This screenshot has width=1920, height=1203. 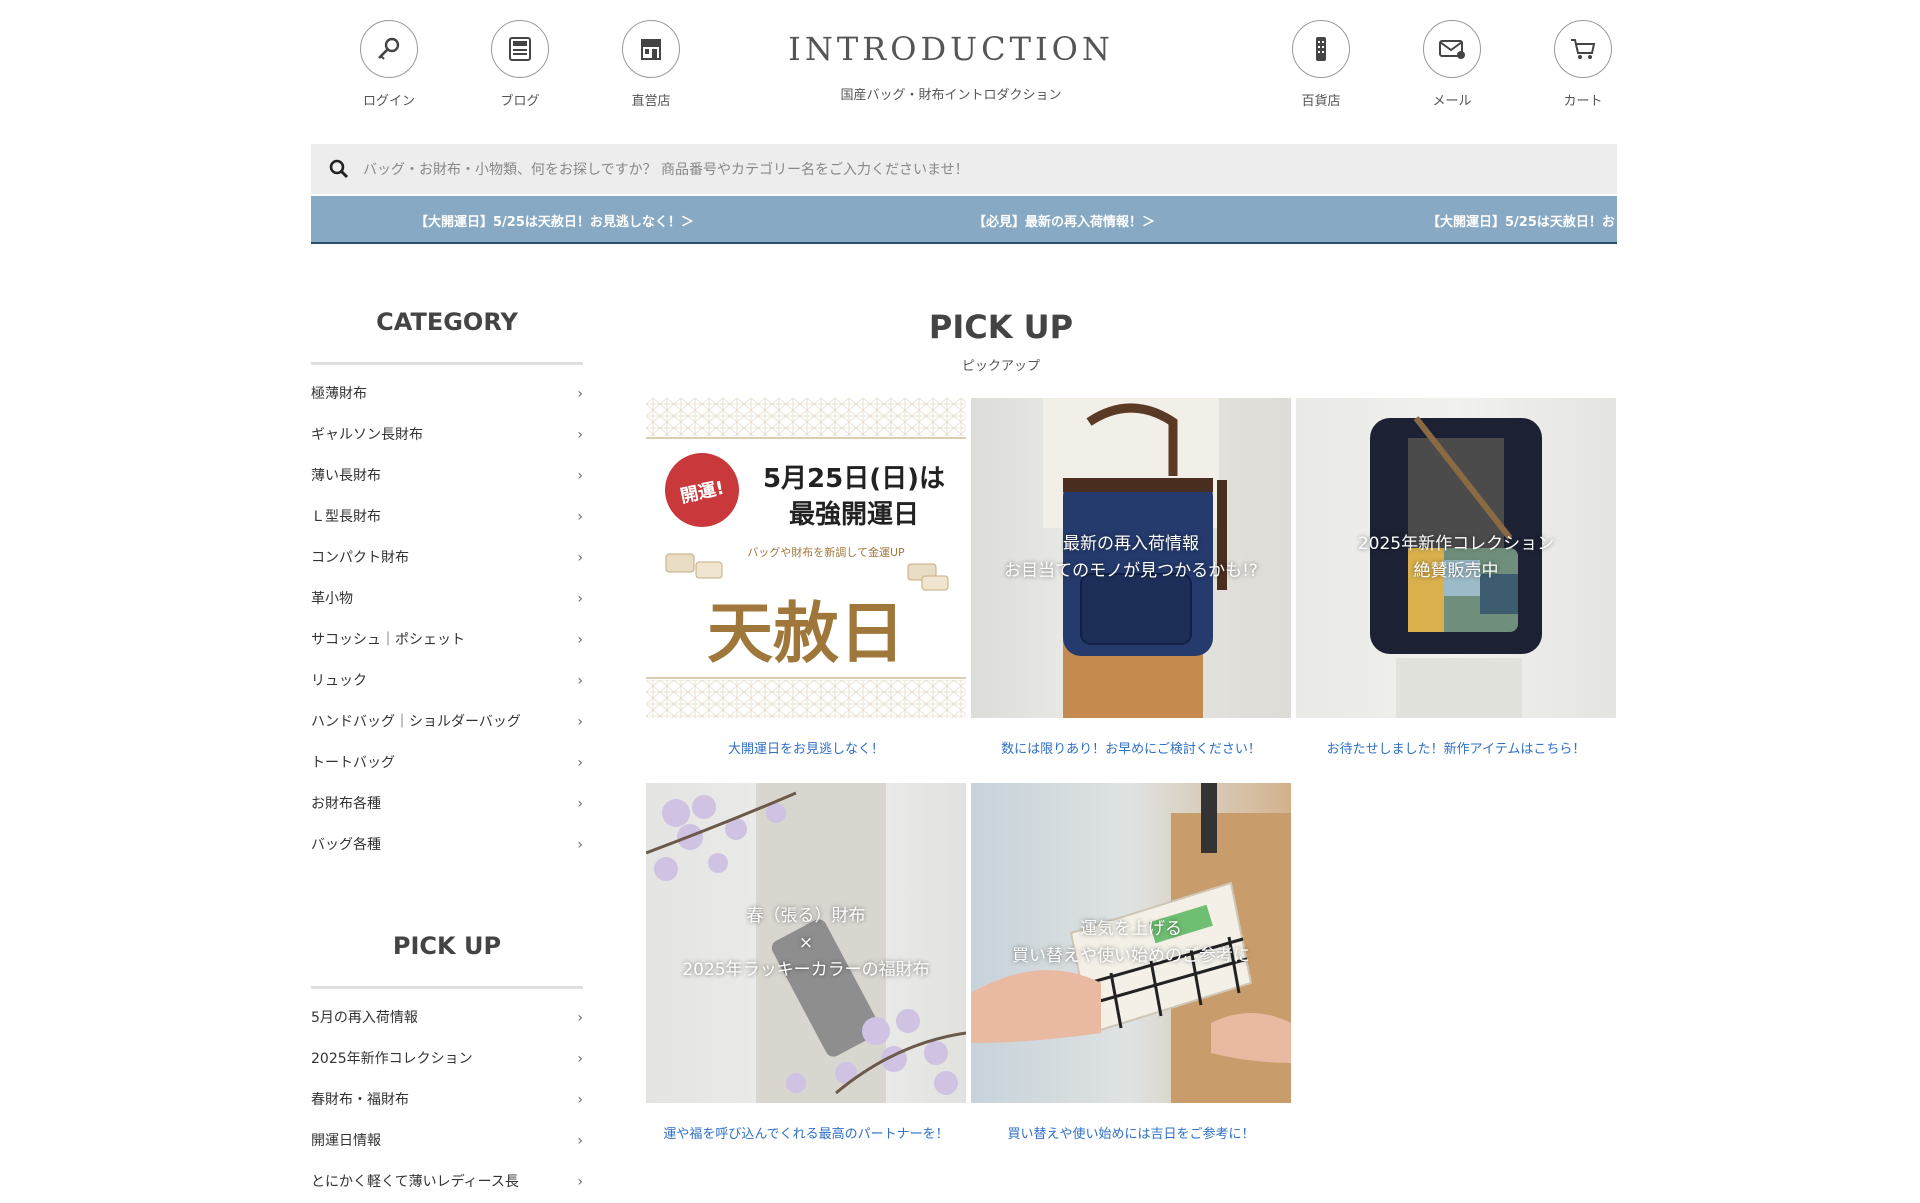 I want to click on overlay-line: お目当てのモノが見つかるかも!?, so click(x=1131, y=571).